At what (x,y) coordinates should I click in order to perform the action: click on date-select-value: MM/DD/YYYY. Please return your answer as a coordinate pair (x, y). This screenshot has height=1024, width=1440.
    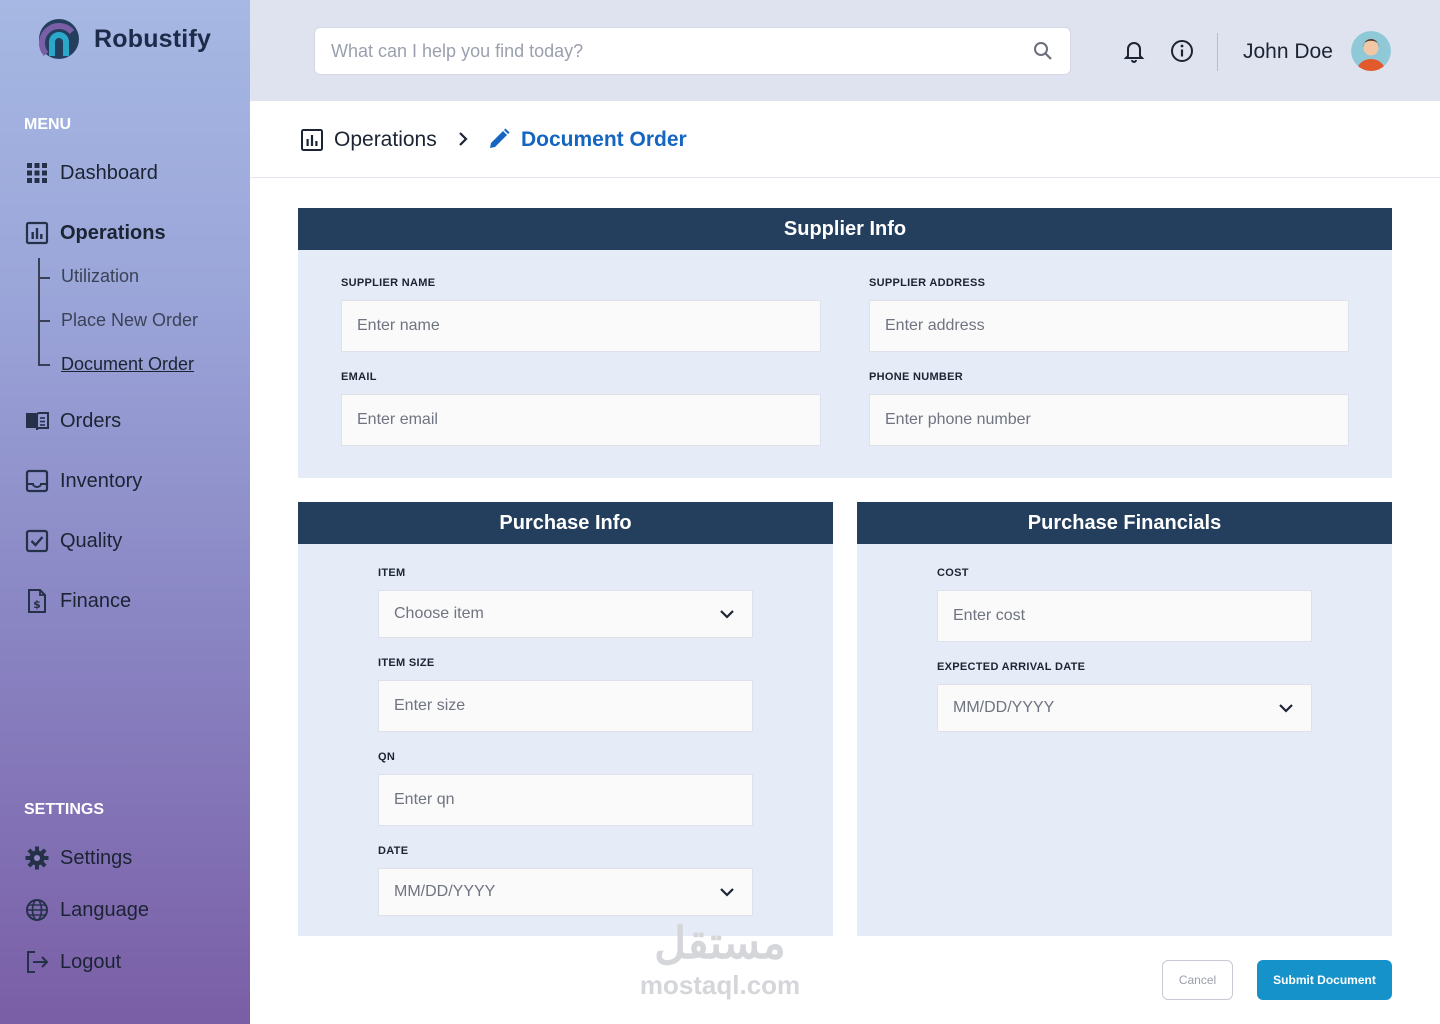
    Looking at the image, I should click on (445, 891).